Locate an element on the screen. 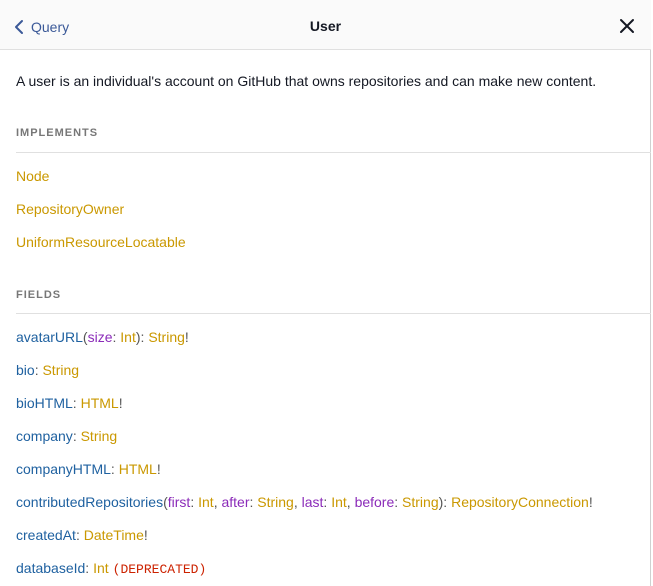  arg-name-after: after is located at coordinates (235, 502).